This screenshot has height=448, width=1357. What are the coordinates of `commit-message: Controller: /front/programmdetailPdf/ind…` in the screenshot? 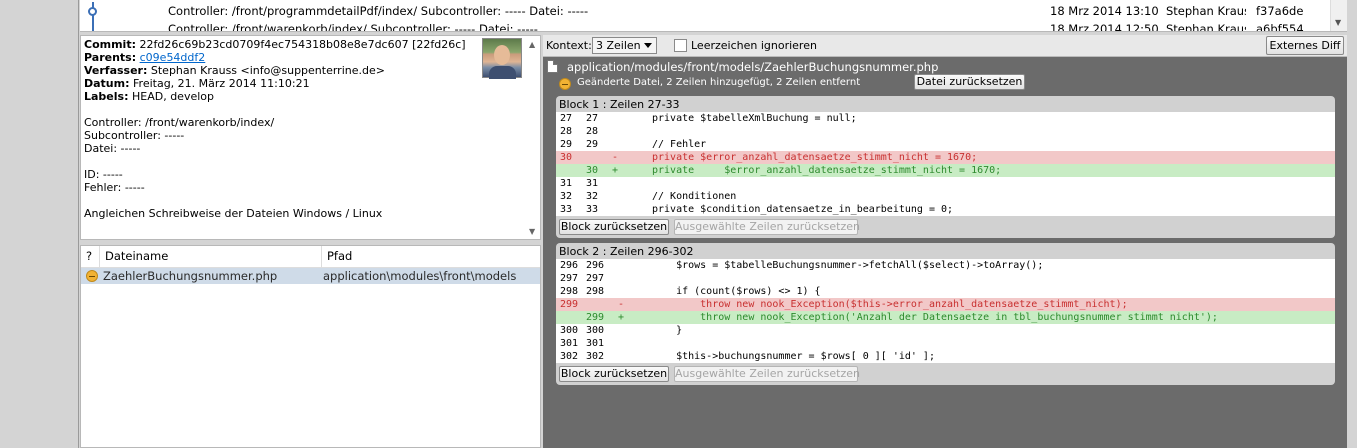 It's located at (378, 11).